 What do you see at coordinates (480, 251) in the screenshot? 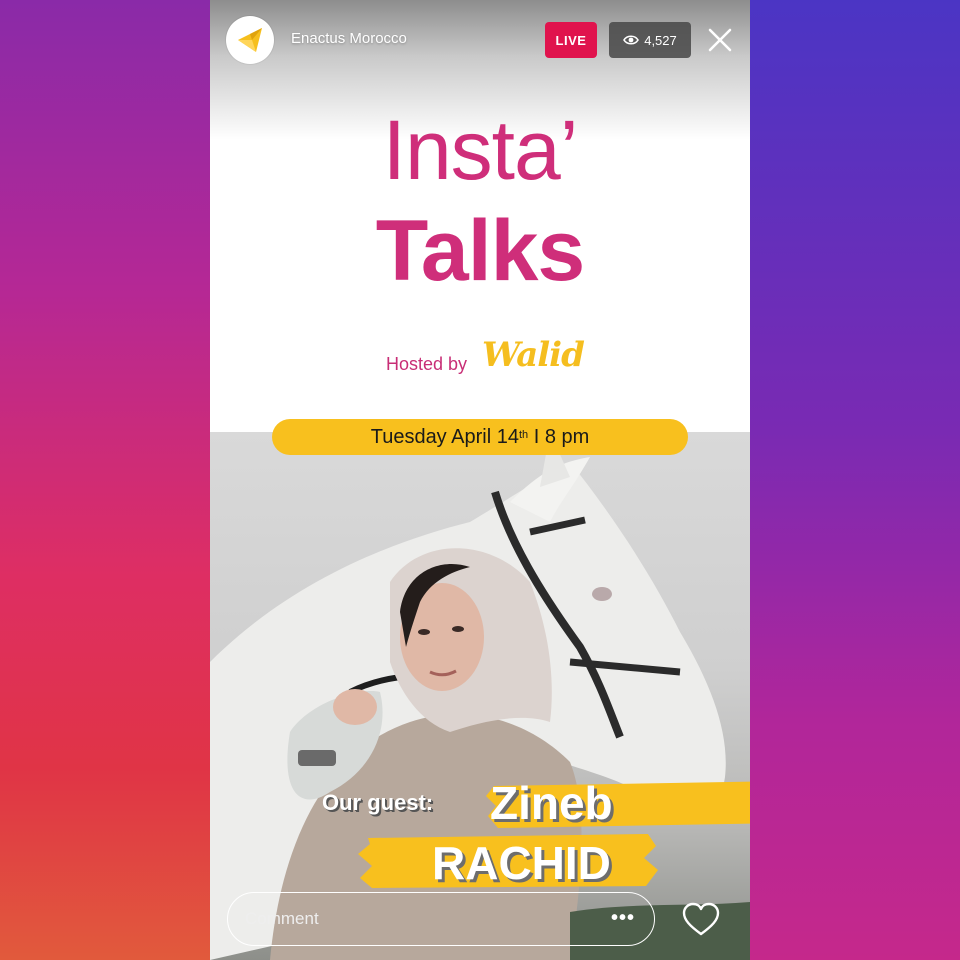
I see `poster-title-line2: Talks` at bounding box center [480, 251].